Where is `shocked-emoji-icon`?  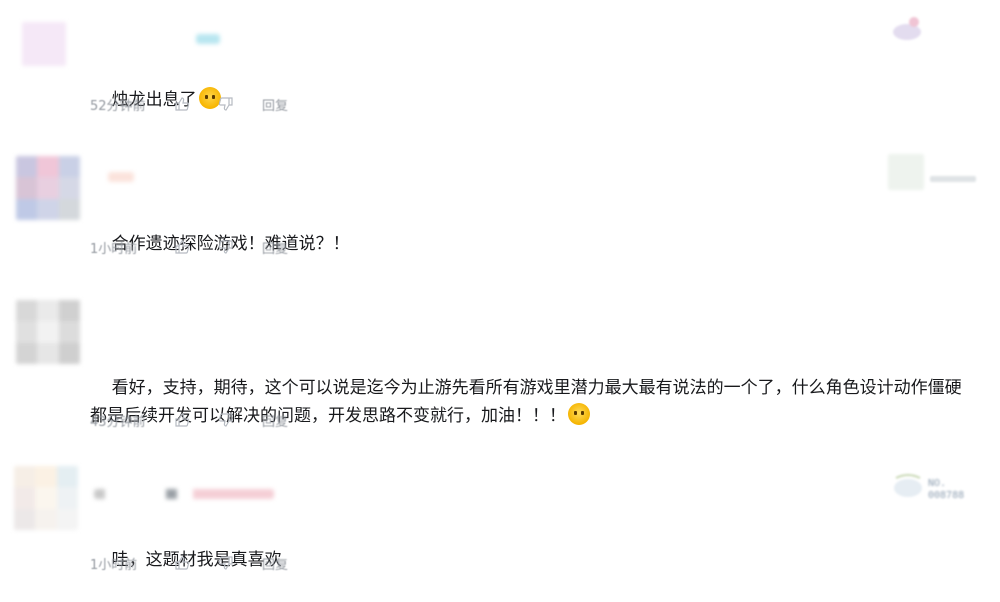
shocked-emoji-icon is located at coordinates (579, 414).